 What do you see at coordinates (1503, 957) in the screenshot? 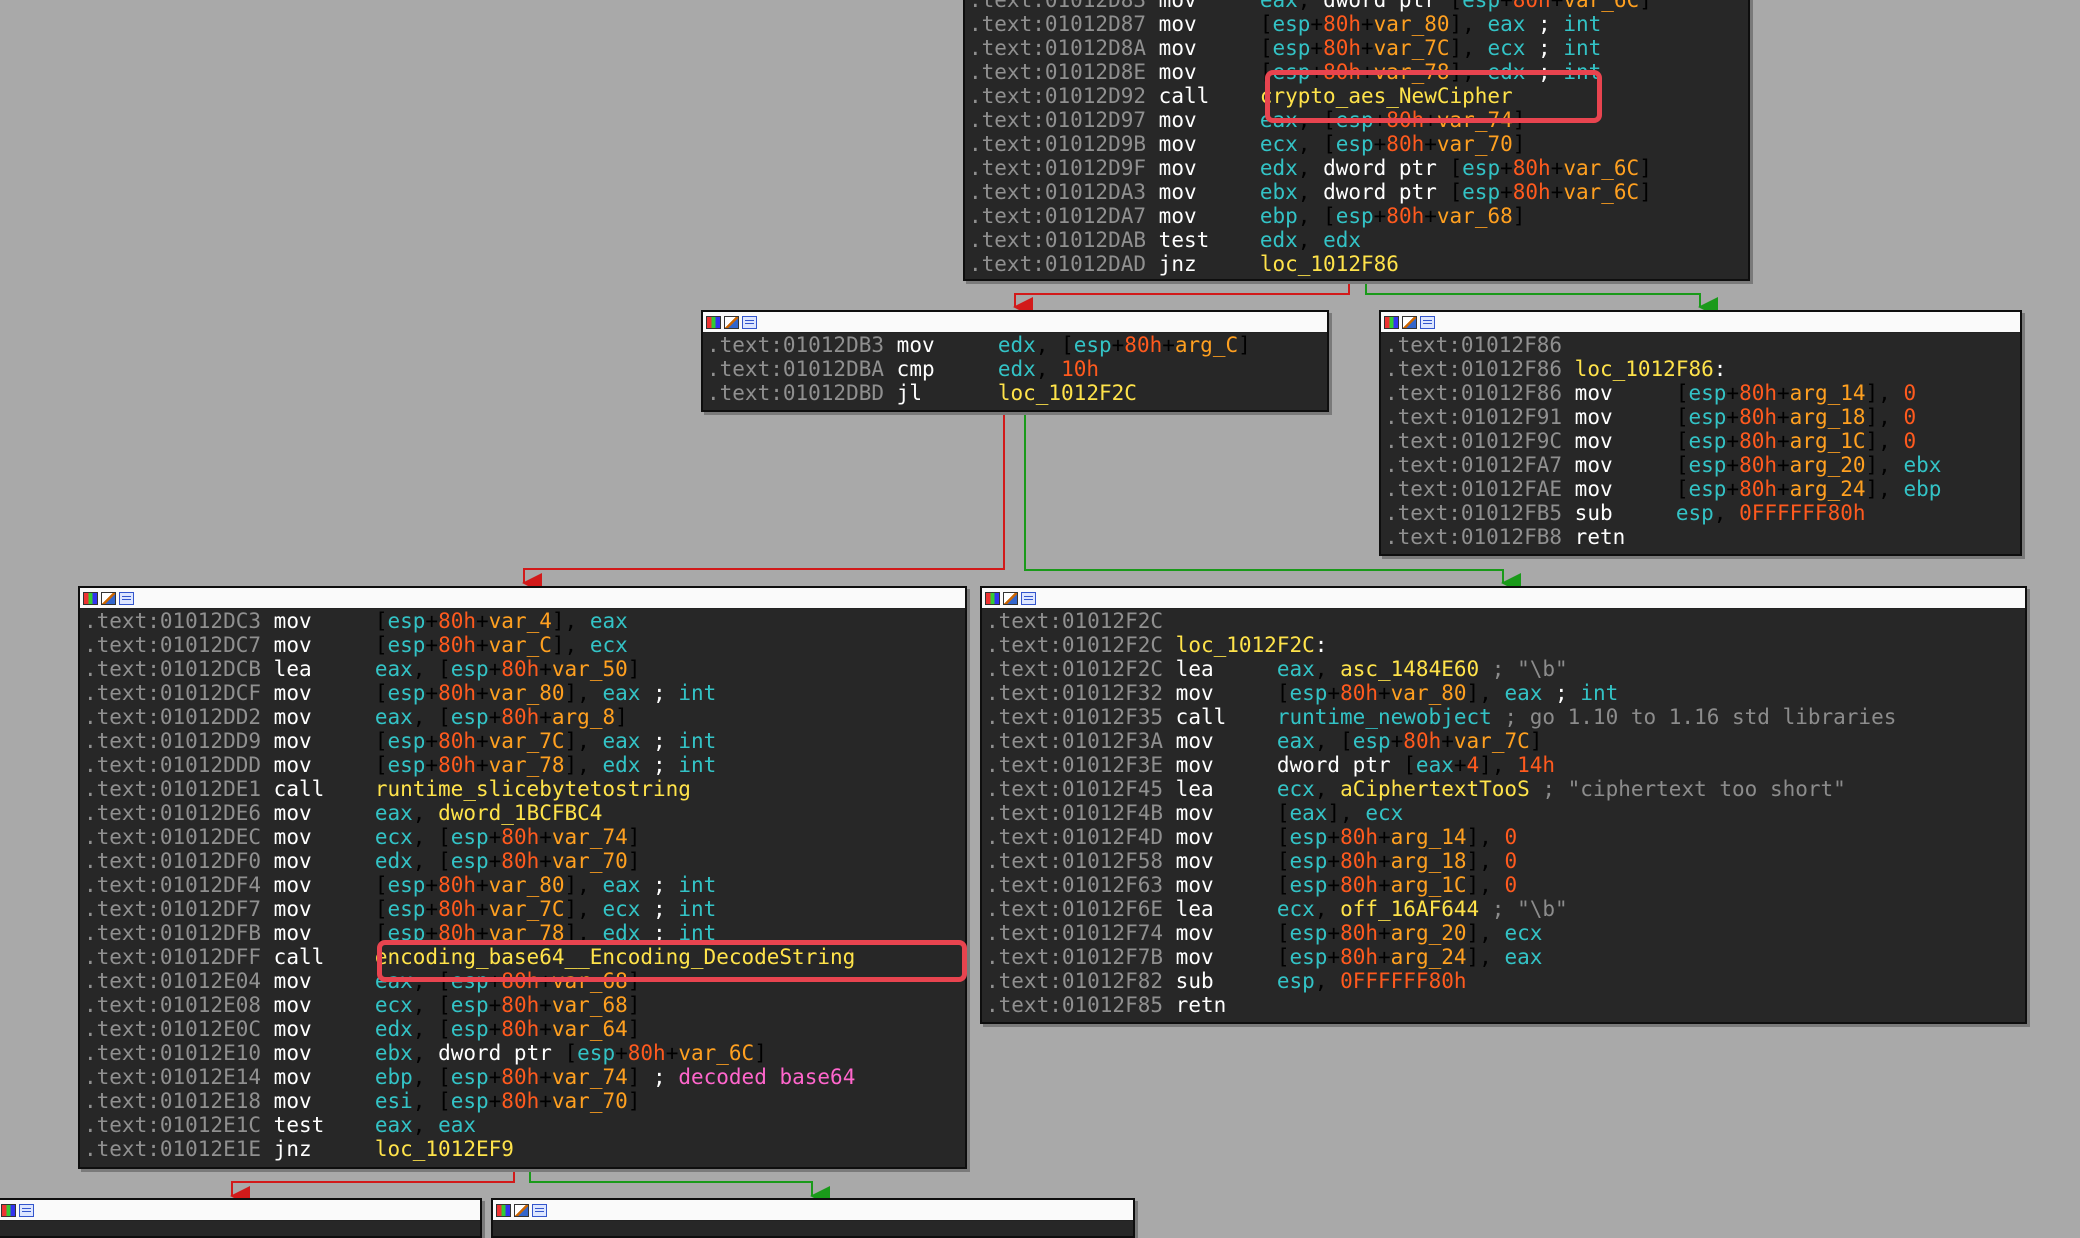
I see `asm-line: .text:01012F7B mov [esp+80h+arg_24], eax` at bounding box center [1503, 957].